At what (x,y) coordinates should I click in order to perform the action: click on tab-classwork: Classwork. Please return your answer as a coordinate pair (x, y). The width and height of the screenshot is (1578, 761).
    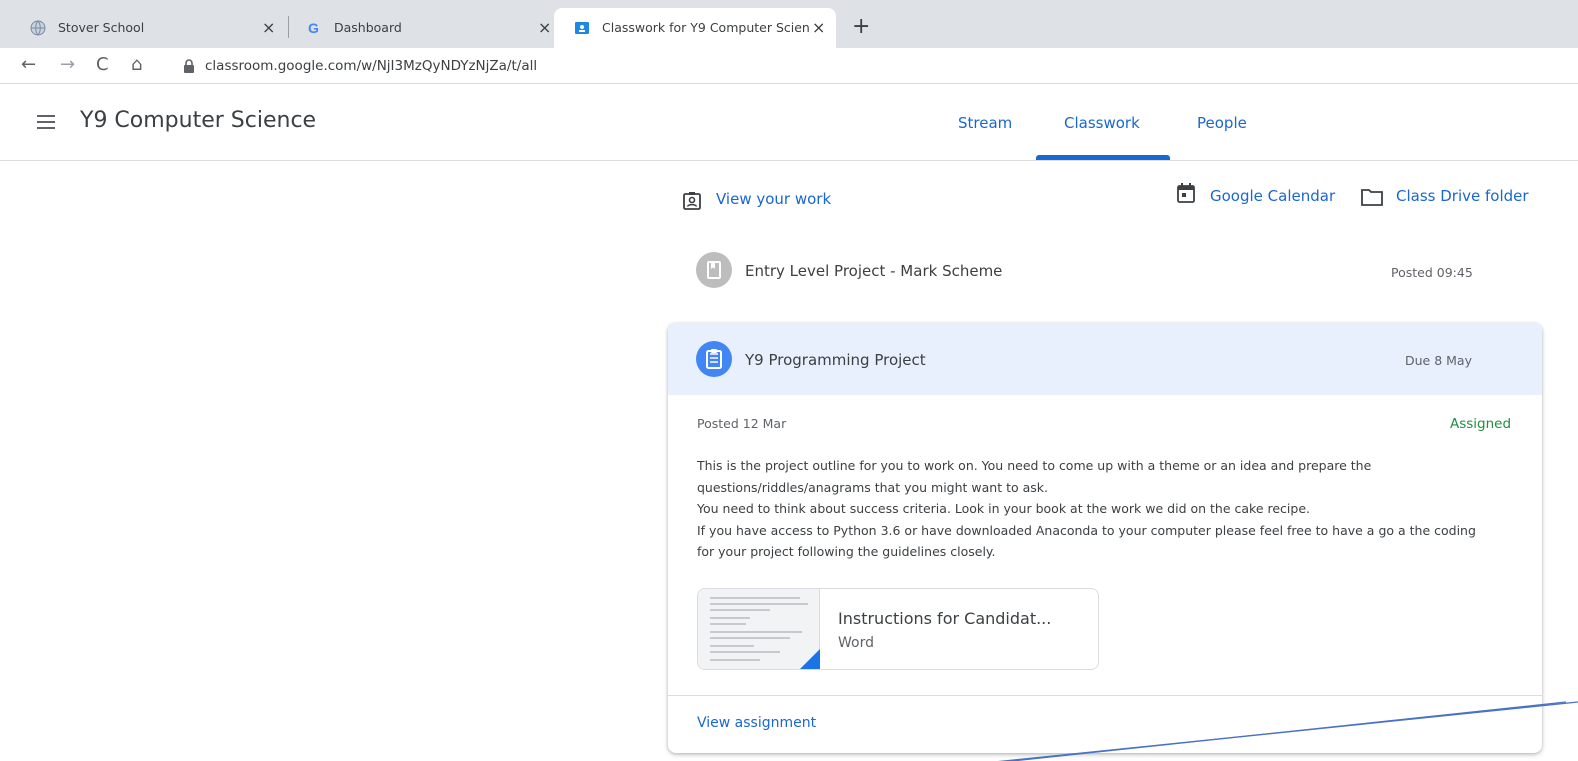
    Looking at the image, I should click on (1102, 123).